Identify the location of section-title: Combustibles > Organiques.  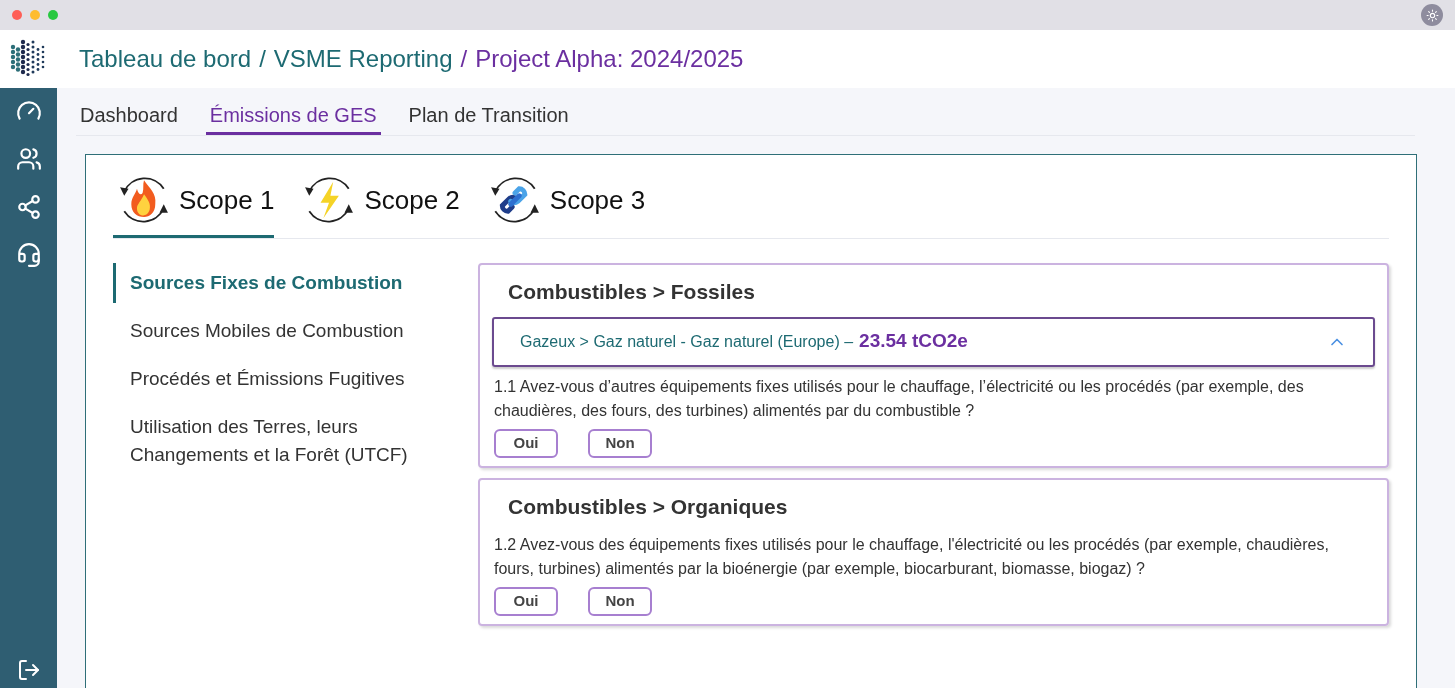
(648, 506).